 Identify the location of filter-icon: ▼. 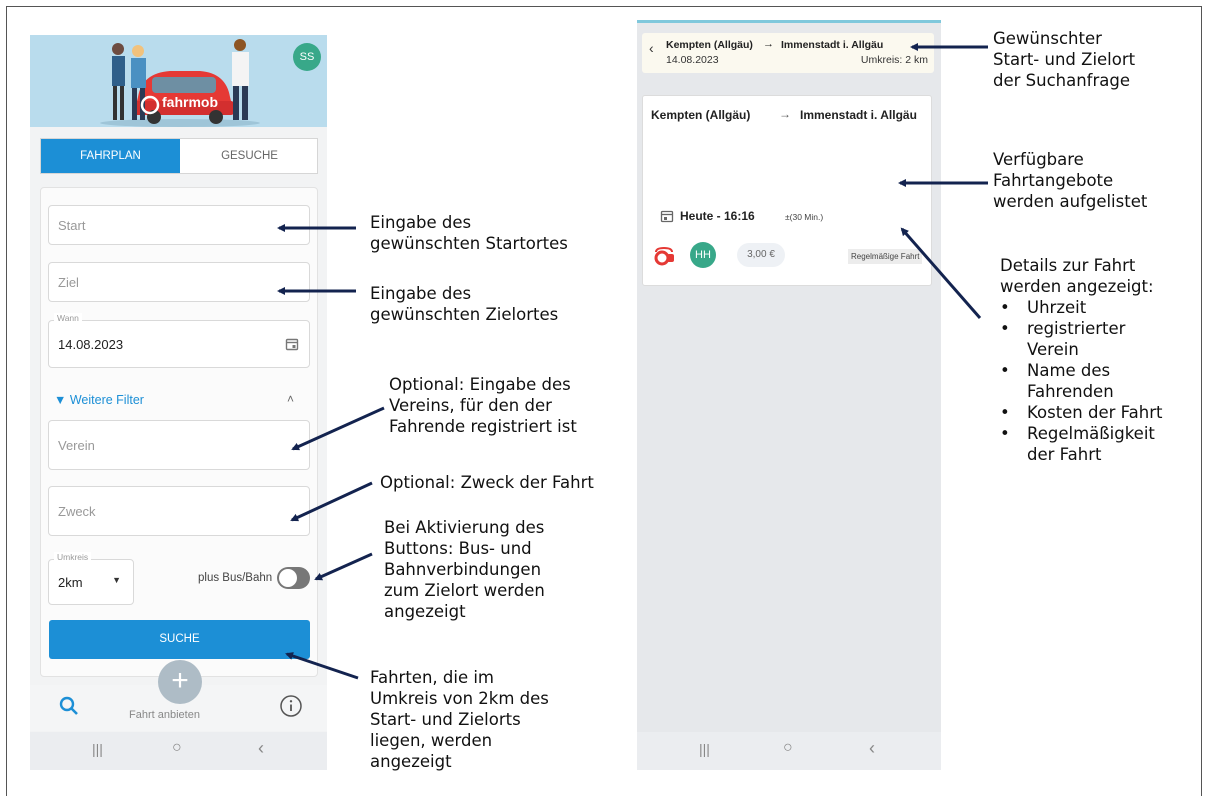
(60, 400).